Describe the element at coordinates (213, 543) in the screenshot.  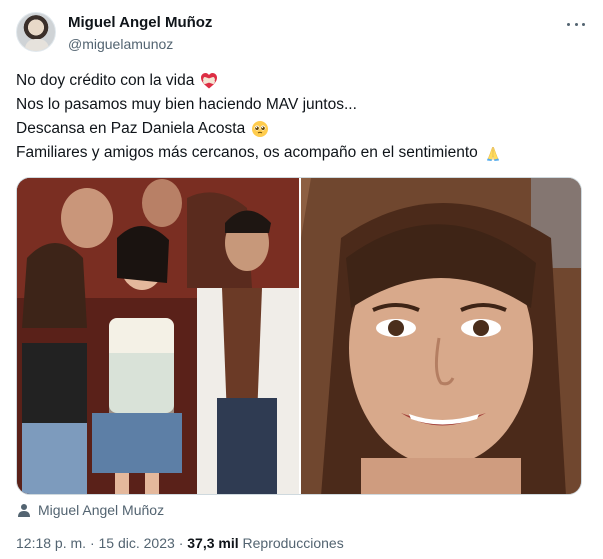
I see `views-count: 37,3 mil` at that location.